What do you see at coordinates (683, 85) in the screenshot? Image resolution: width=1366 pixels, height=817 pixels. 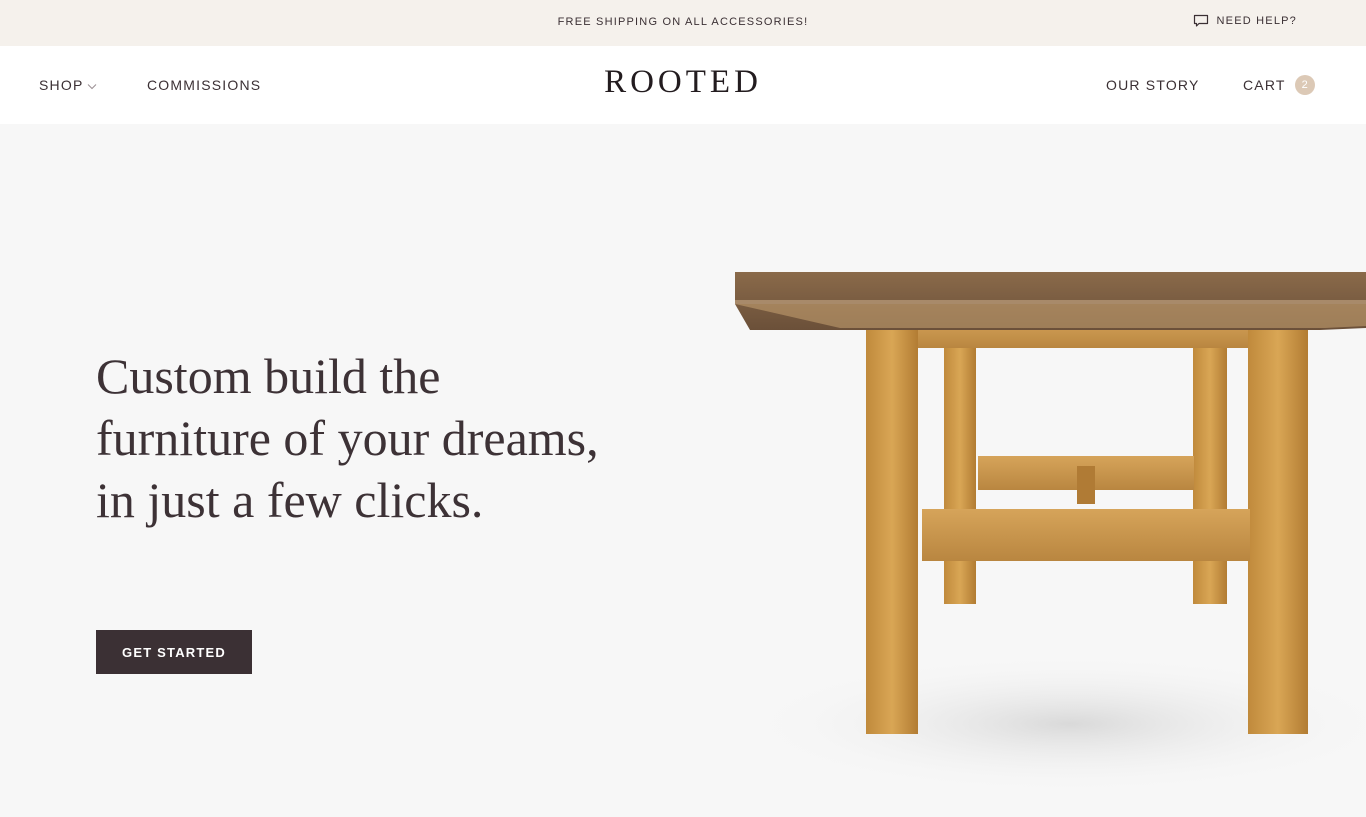 I see `main-navigation: SHOP COMMISSIONS ROOTED OUR STORY CART 2` at bounding box center [683, 85].